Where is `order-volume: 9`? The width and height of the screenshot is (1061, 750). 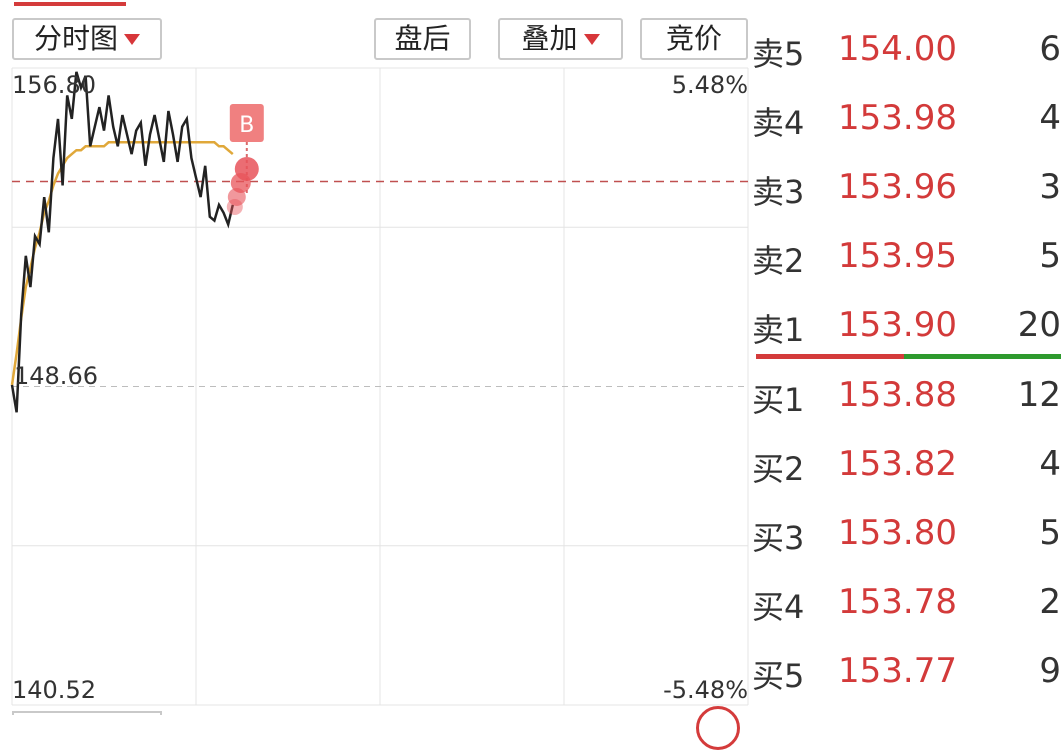
order-volume: 9 is located at coordinates (1050, 671).